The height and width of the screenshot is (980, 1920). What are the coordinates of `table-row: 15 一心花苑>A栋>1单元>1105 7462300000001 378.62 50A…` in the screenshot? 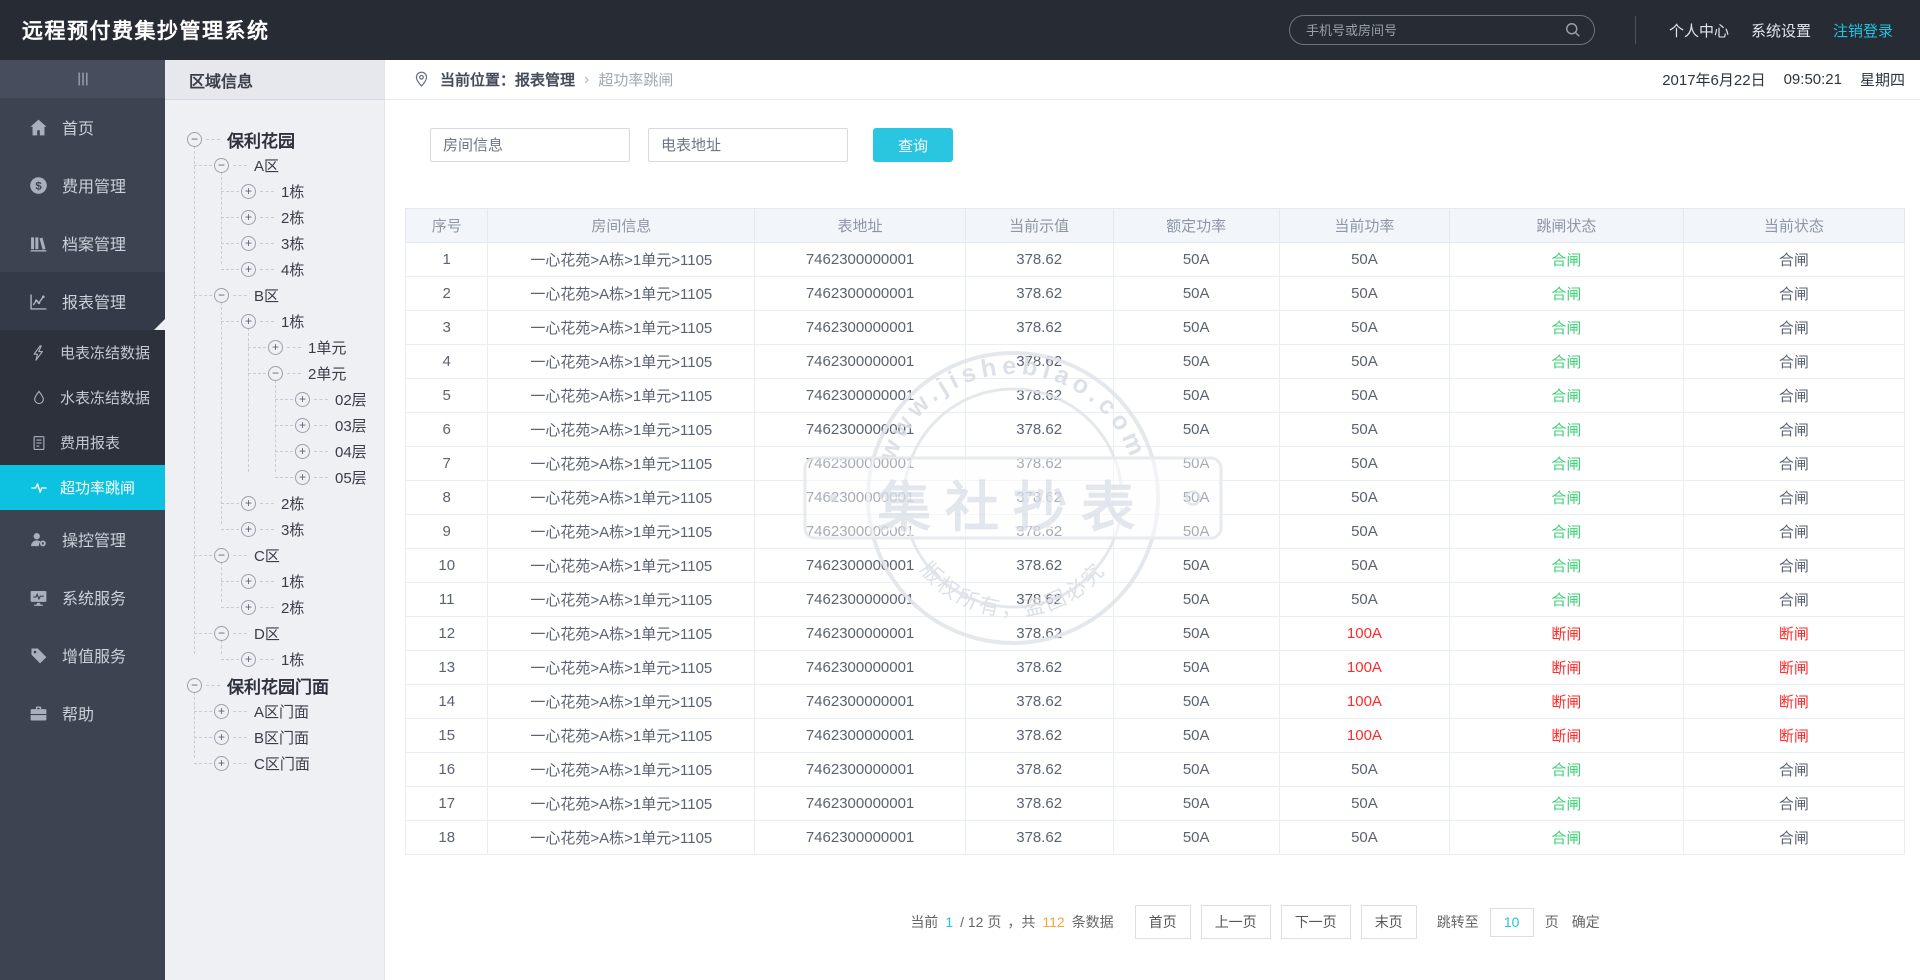 It's located at (1155, 735).